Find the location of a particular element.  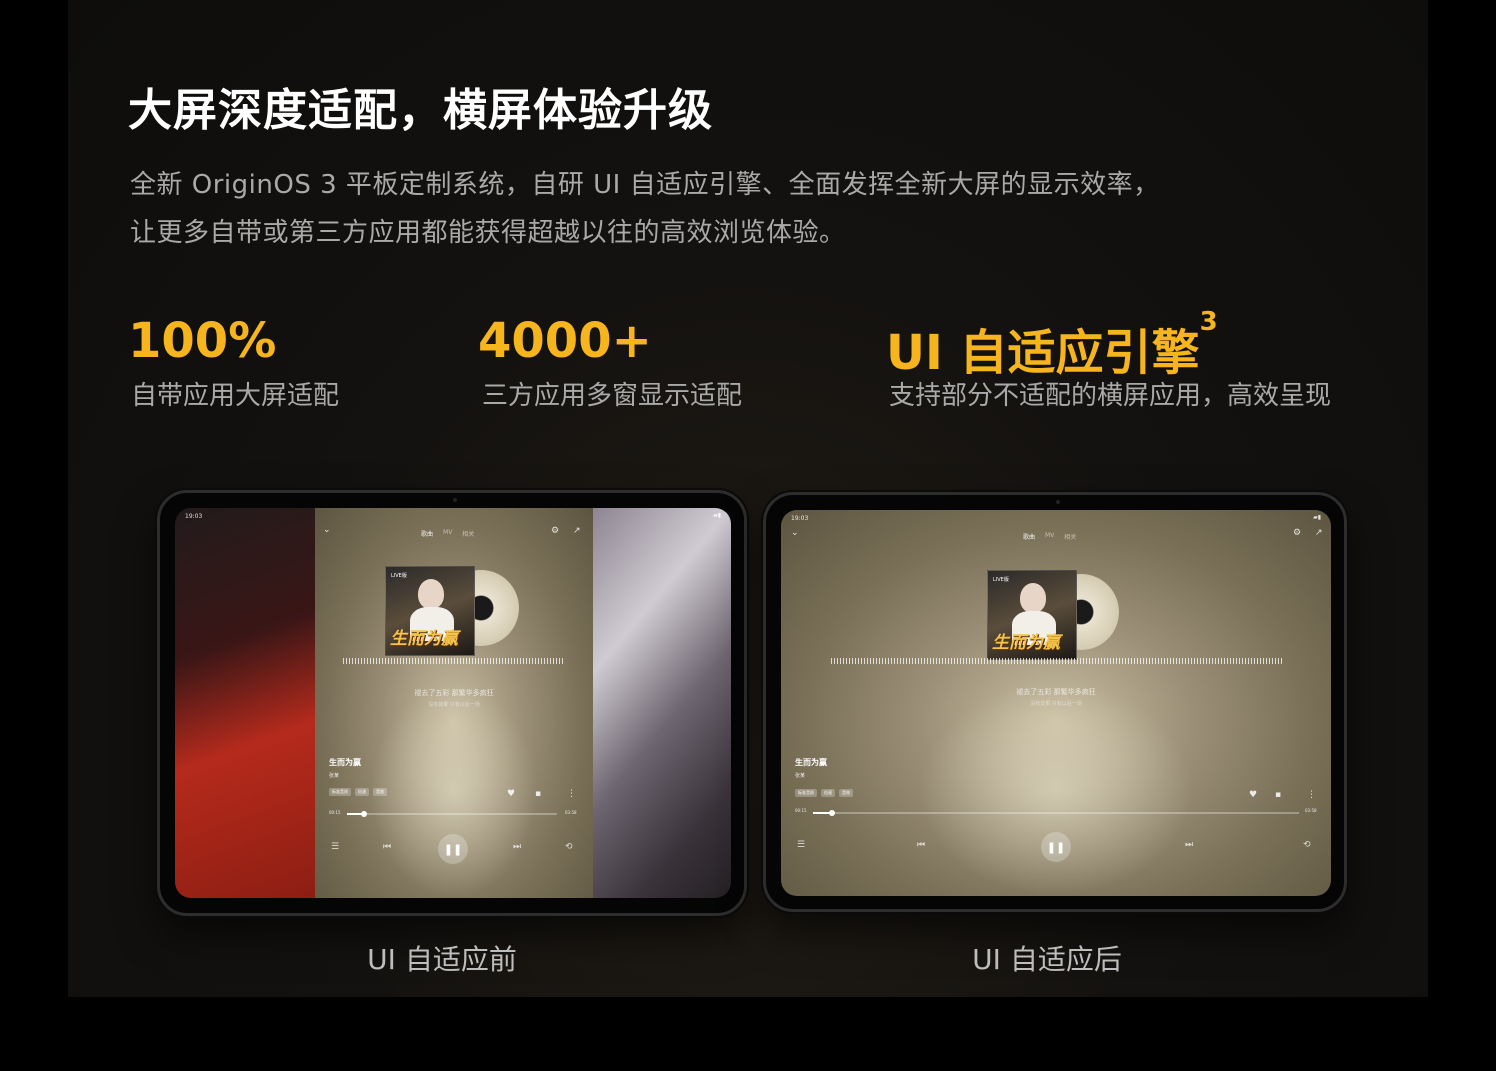

stat-label-builtin: 自带应用大屏适配 is located at coordinates (235, 396).